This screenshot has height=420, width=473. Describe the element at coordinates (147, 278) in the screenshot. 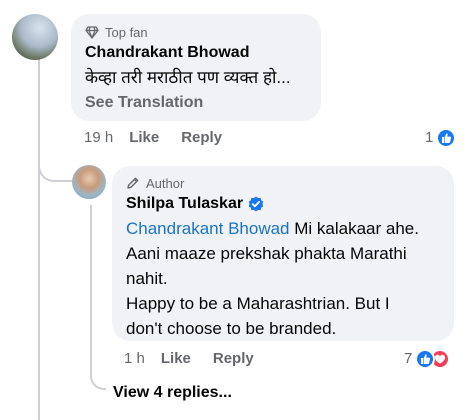

I see `reply-text-line: nahit.` at that location.